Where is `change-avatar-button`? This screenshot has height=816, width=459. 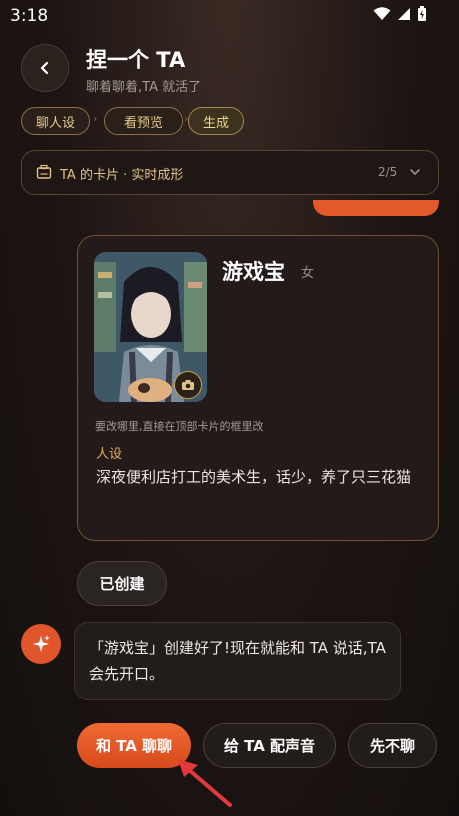
change-avatar-button is located at coordinates (188, 385).